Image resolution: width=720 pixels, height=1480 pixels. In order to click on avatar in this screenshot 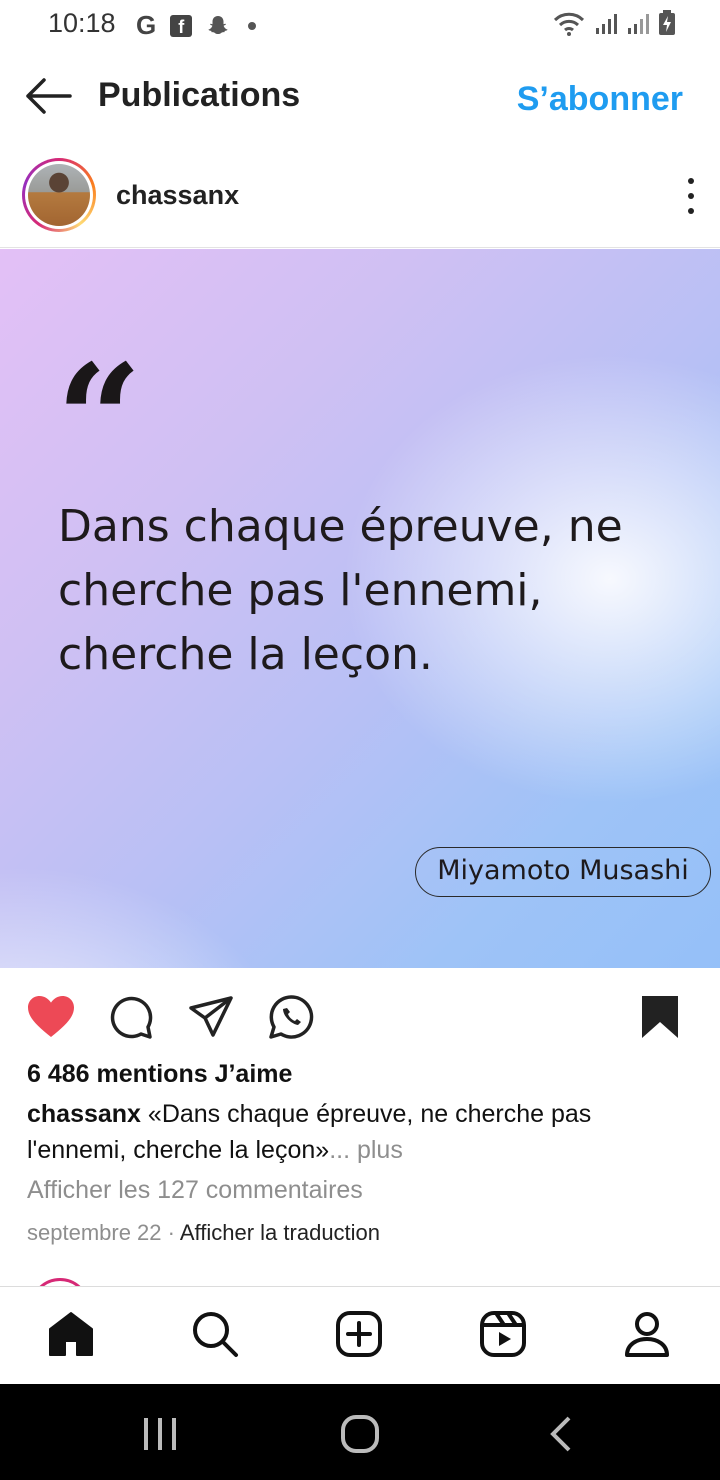, I will do `click(59, 195)`.